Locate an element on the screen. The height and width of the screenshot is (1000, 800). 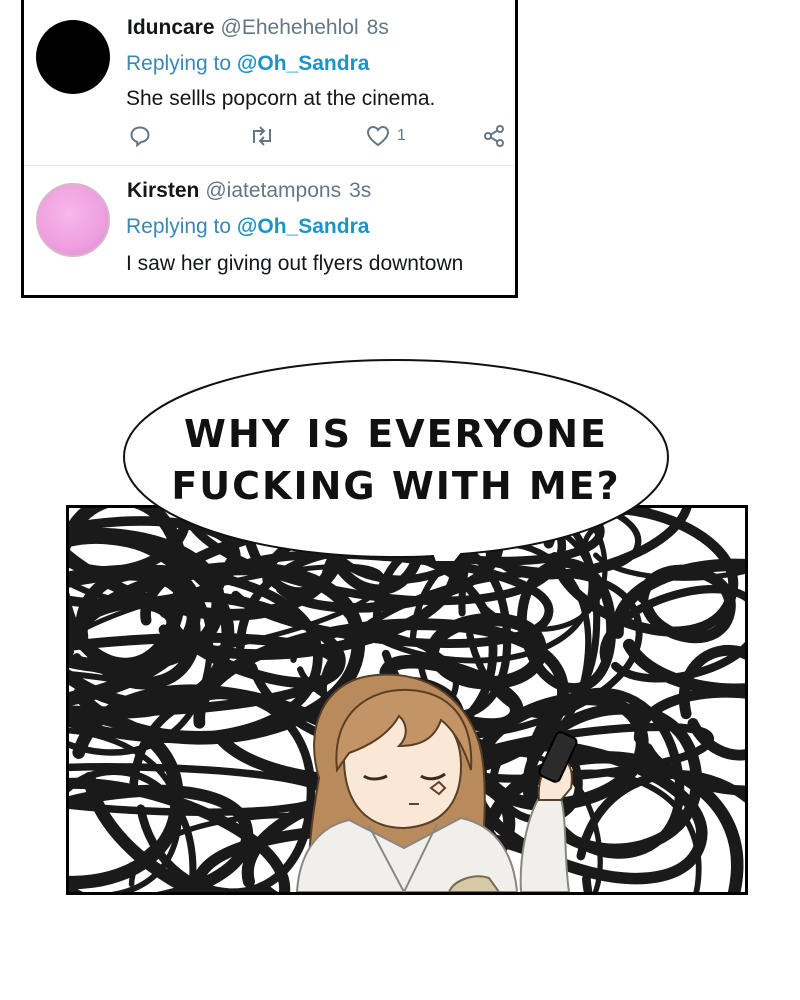
tweet-text: She sellls popcorn at the cinema. is located at coordinates (281, 98).